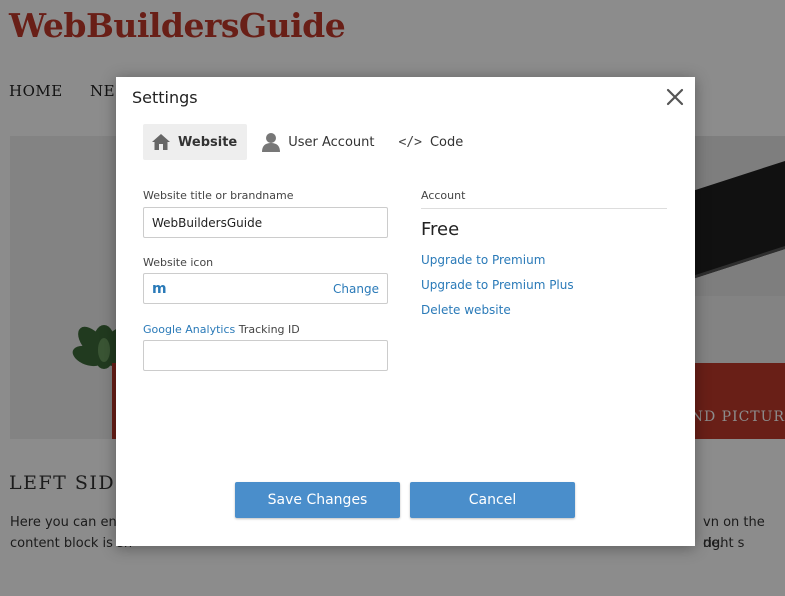  What do you see at coordinates (497, 285) in the screenshot?
I see `upgrade-premium-plus-link: Upgrade to Premium Plus` at bounding box center [497, 285].